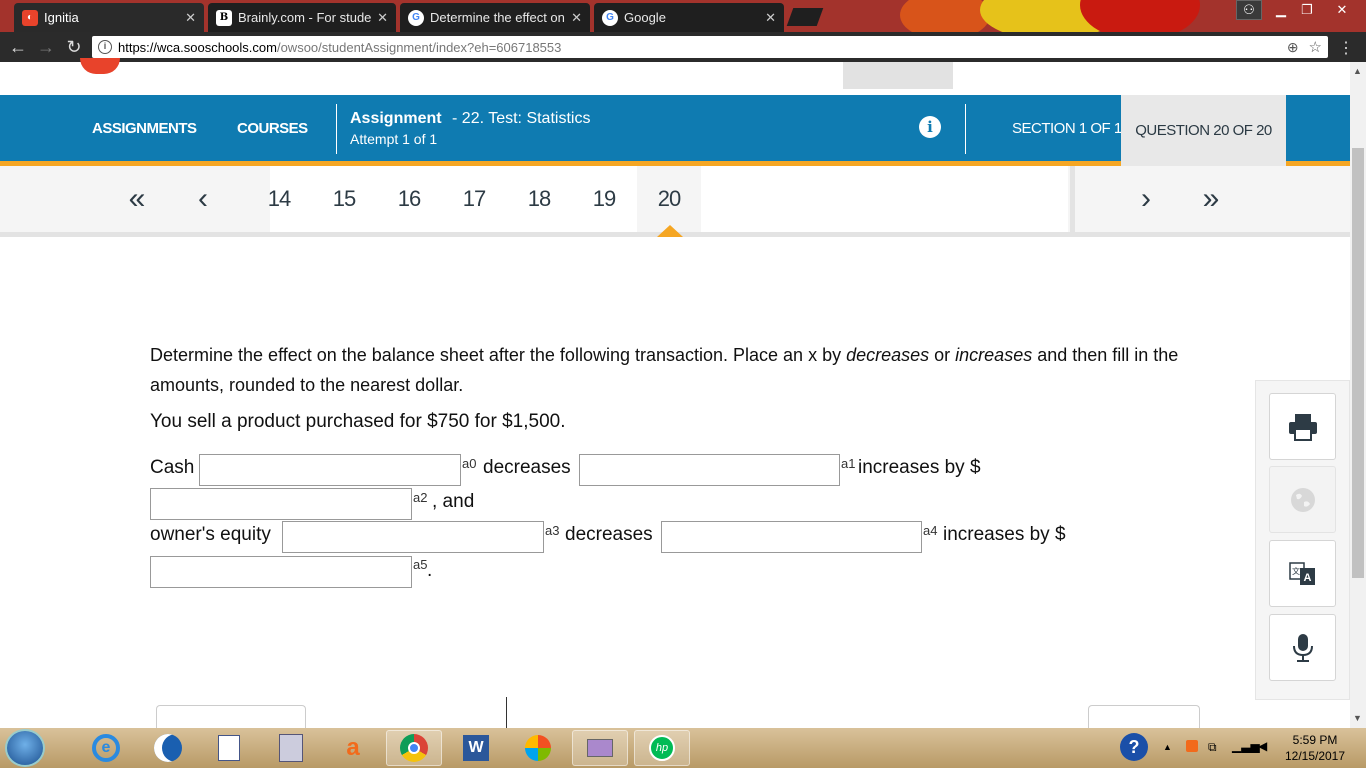  I want to click on hp-icon: hp, so click(662, 748).